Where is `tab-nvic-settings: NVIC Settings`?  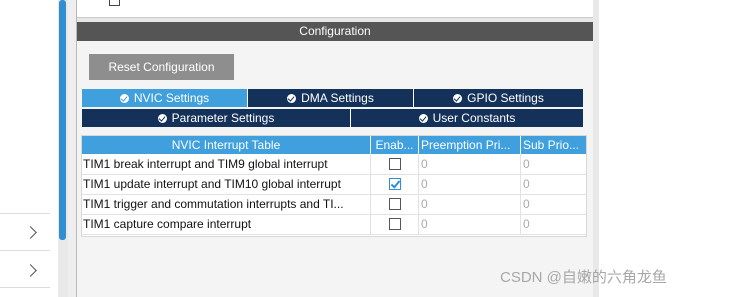
tab-nvic-settings: NVIC Settings is located at coordinates (165, 98).